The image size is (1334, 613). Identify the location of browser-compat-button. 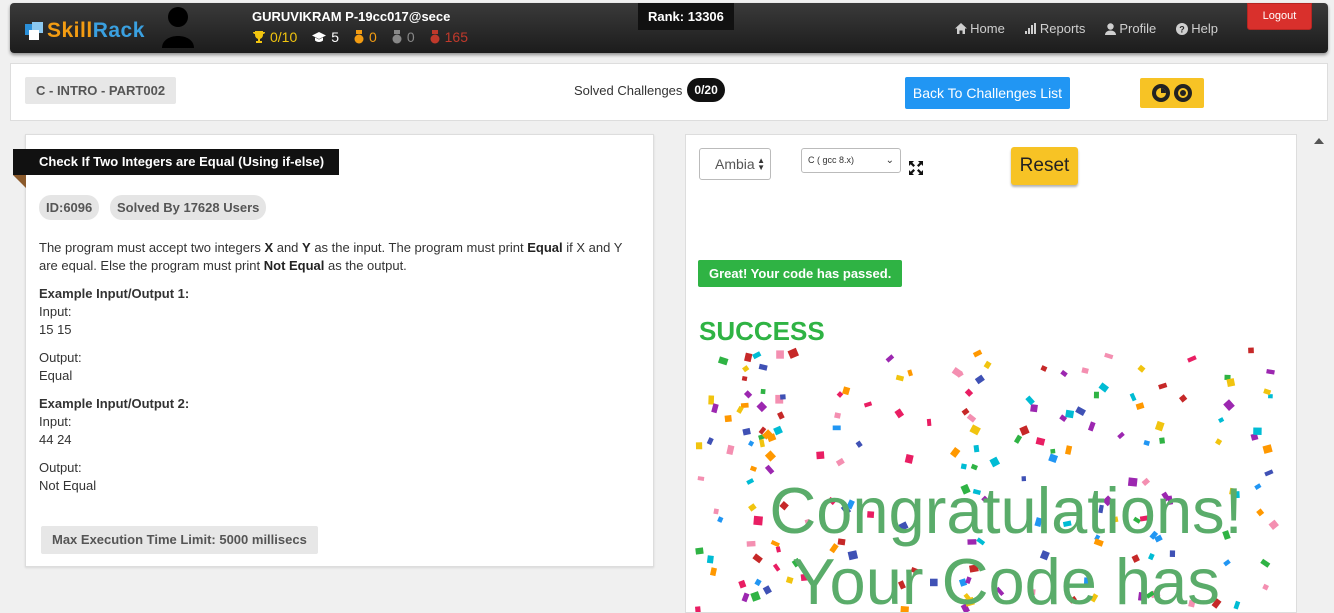
(1172, 93).